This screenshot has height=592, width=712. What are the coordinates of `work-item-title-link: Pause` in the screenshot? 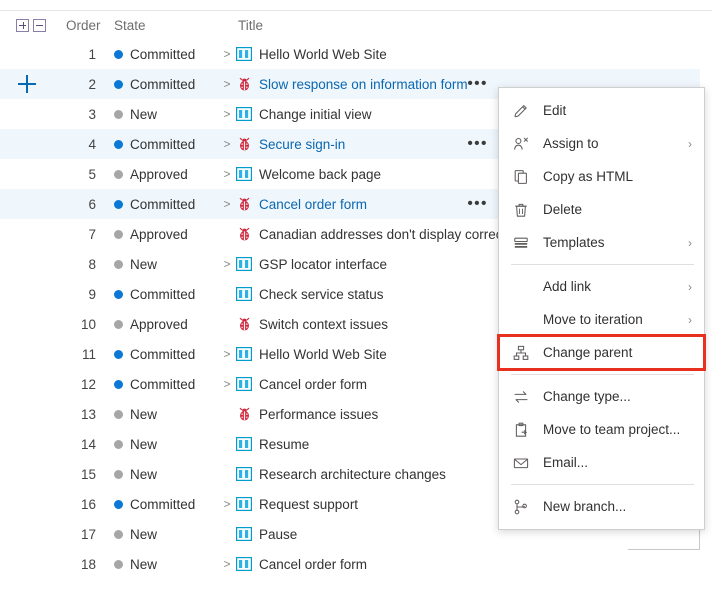 It's located at (278, 534).